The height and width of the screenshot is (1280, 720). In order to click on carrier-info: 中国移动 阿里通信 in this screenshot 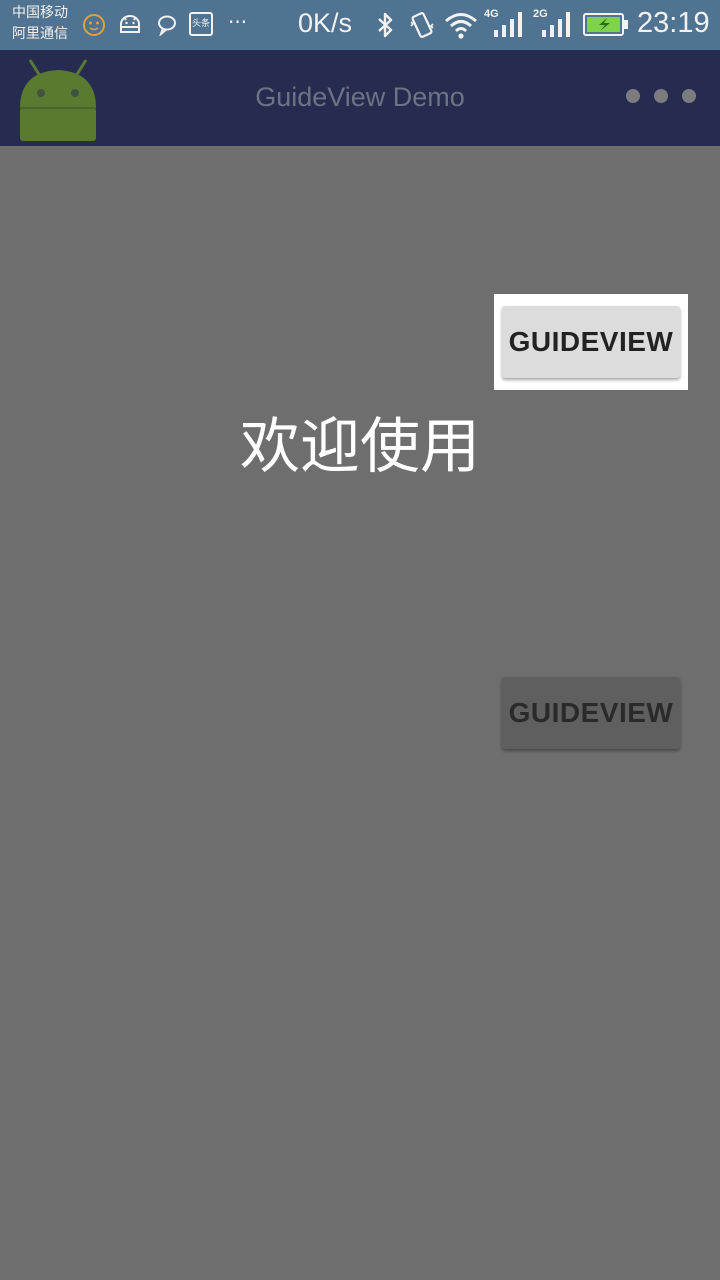, I will do `click(40, 24)`.